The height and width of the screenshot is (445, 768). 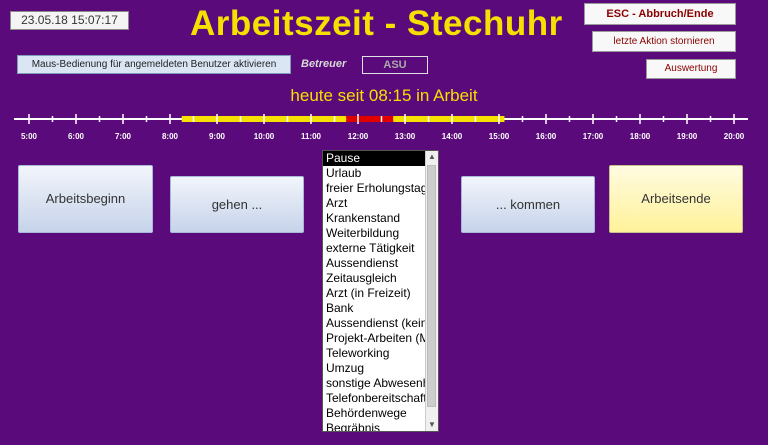 What do you see at coordinates (375, 218) in the screenshot?
I see `list-item: Krankenstand` at bounding box center [375, 218].